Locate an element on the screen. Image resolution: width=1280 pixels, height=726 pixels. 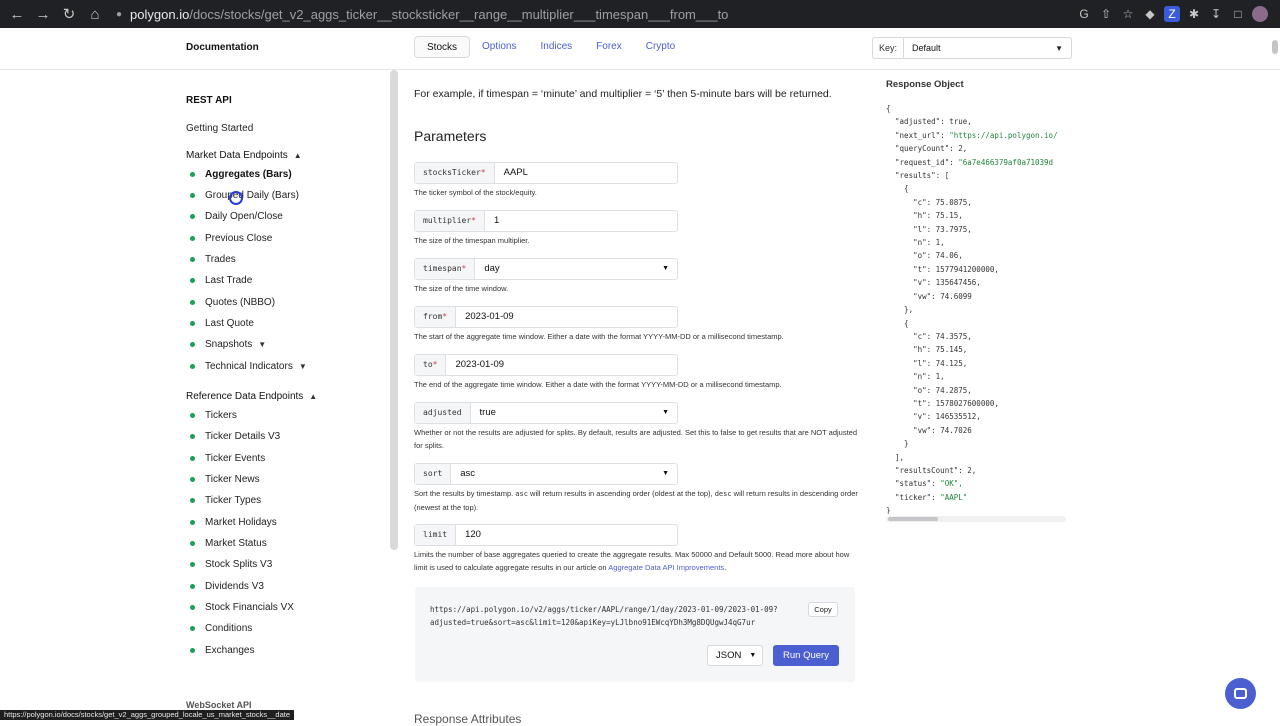
tab-forex: Forex is located at coordinates (609, 47).